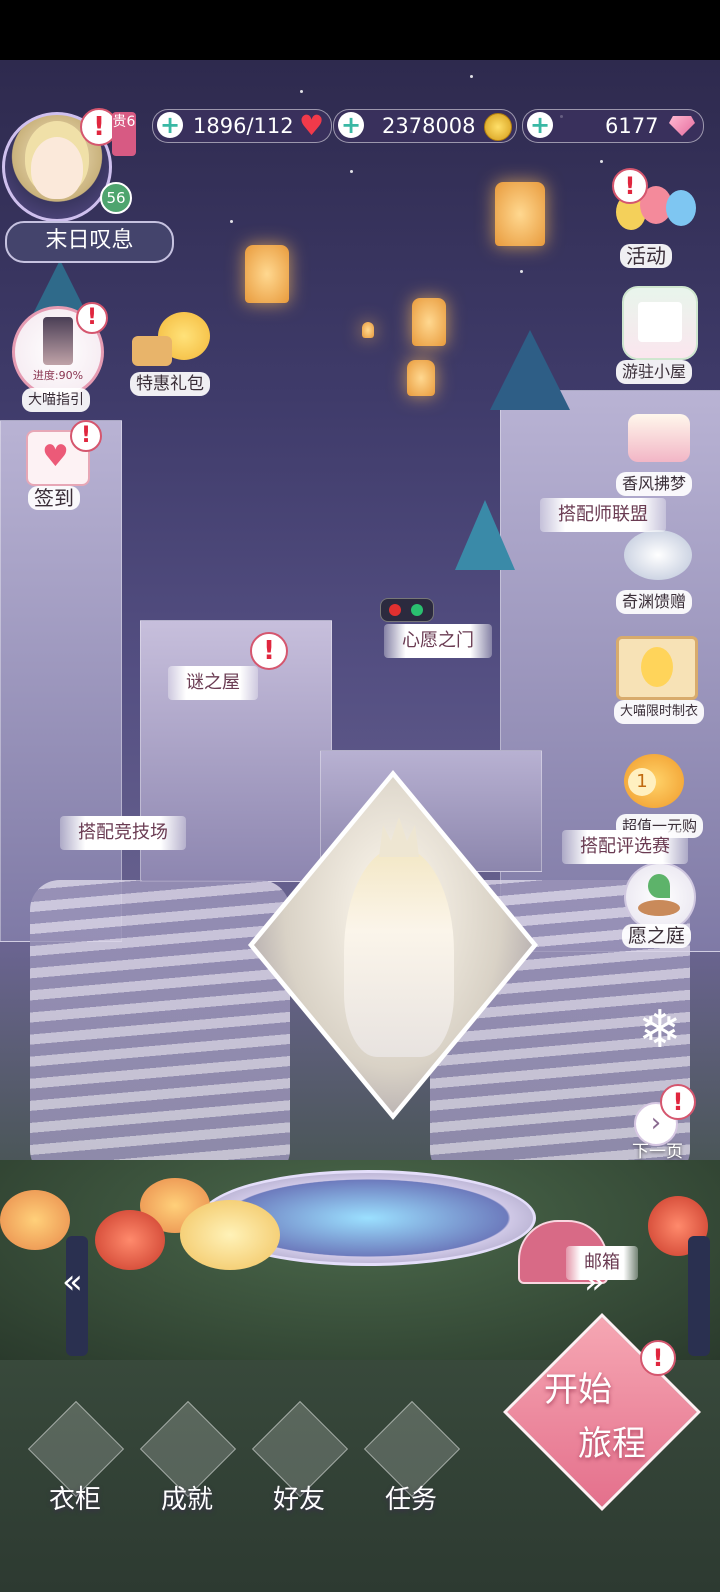 The height and width of the screenshot is (1592, 720). I want to click on activity-label: 活动, so click(646, 256).